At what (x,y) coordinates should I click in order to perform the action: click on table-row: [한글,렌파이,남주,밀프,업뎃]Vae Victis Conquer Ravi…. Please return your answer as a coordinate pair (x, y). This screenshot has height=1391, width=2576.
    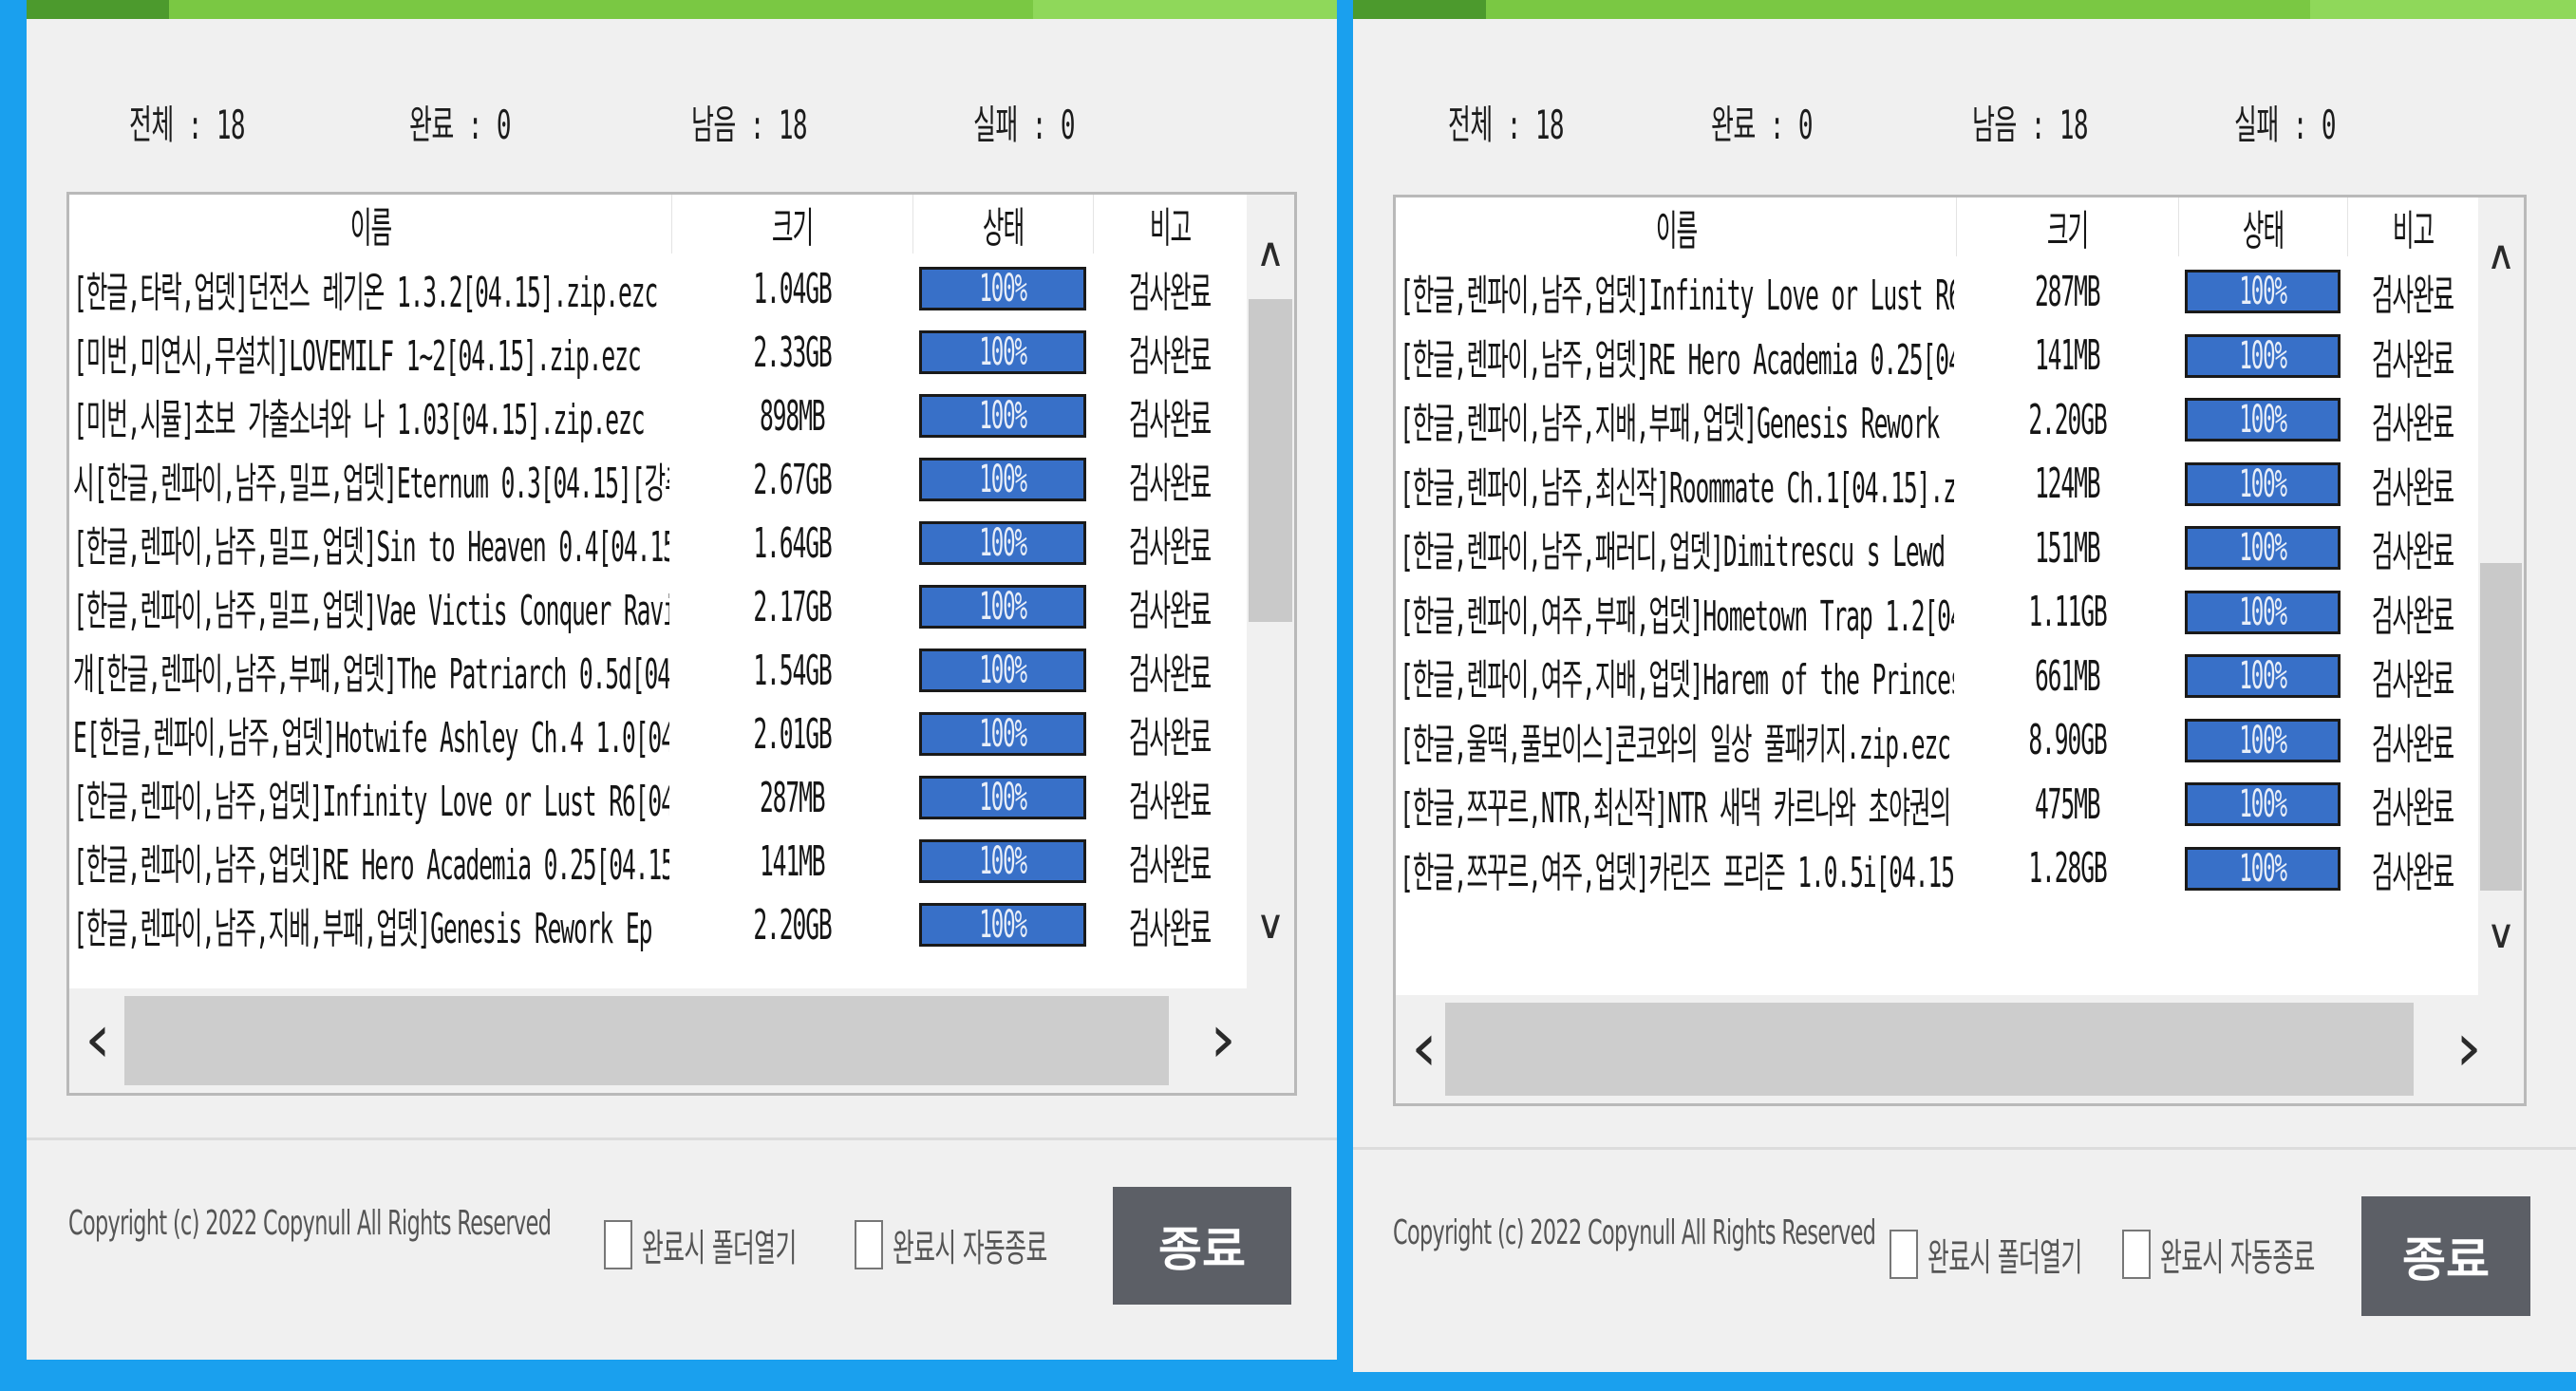
    Looking at the image, I should click on (658, 606).